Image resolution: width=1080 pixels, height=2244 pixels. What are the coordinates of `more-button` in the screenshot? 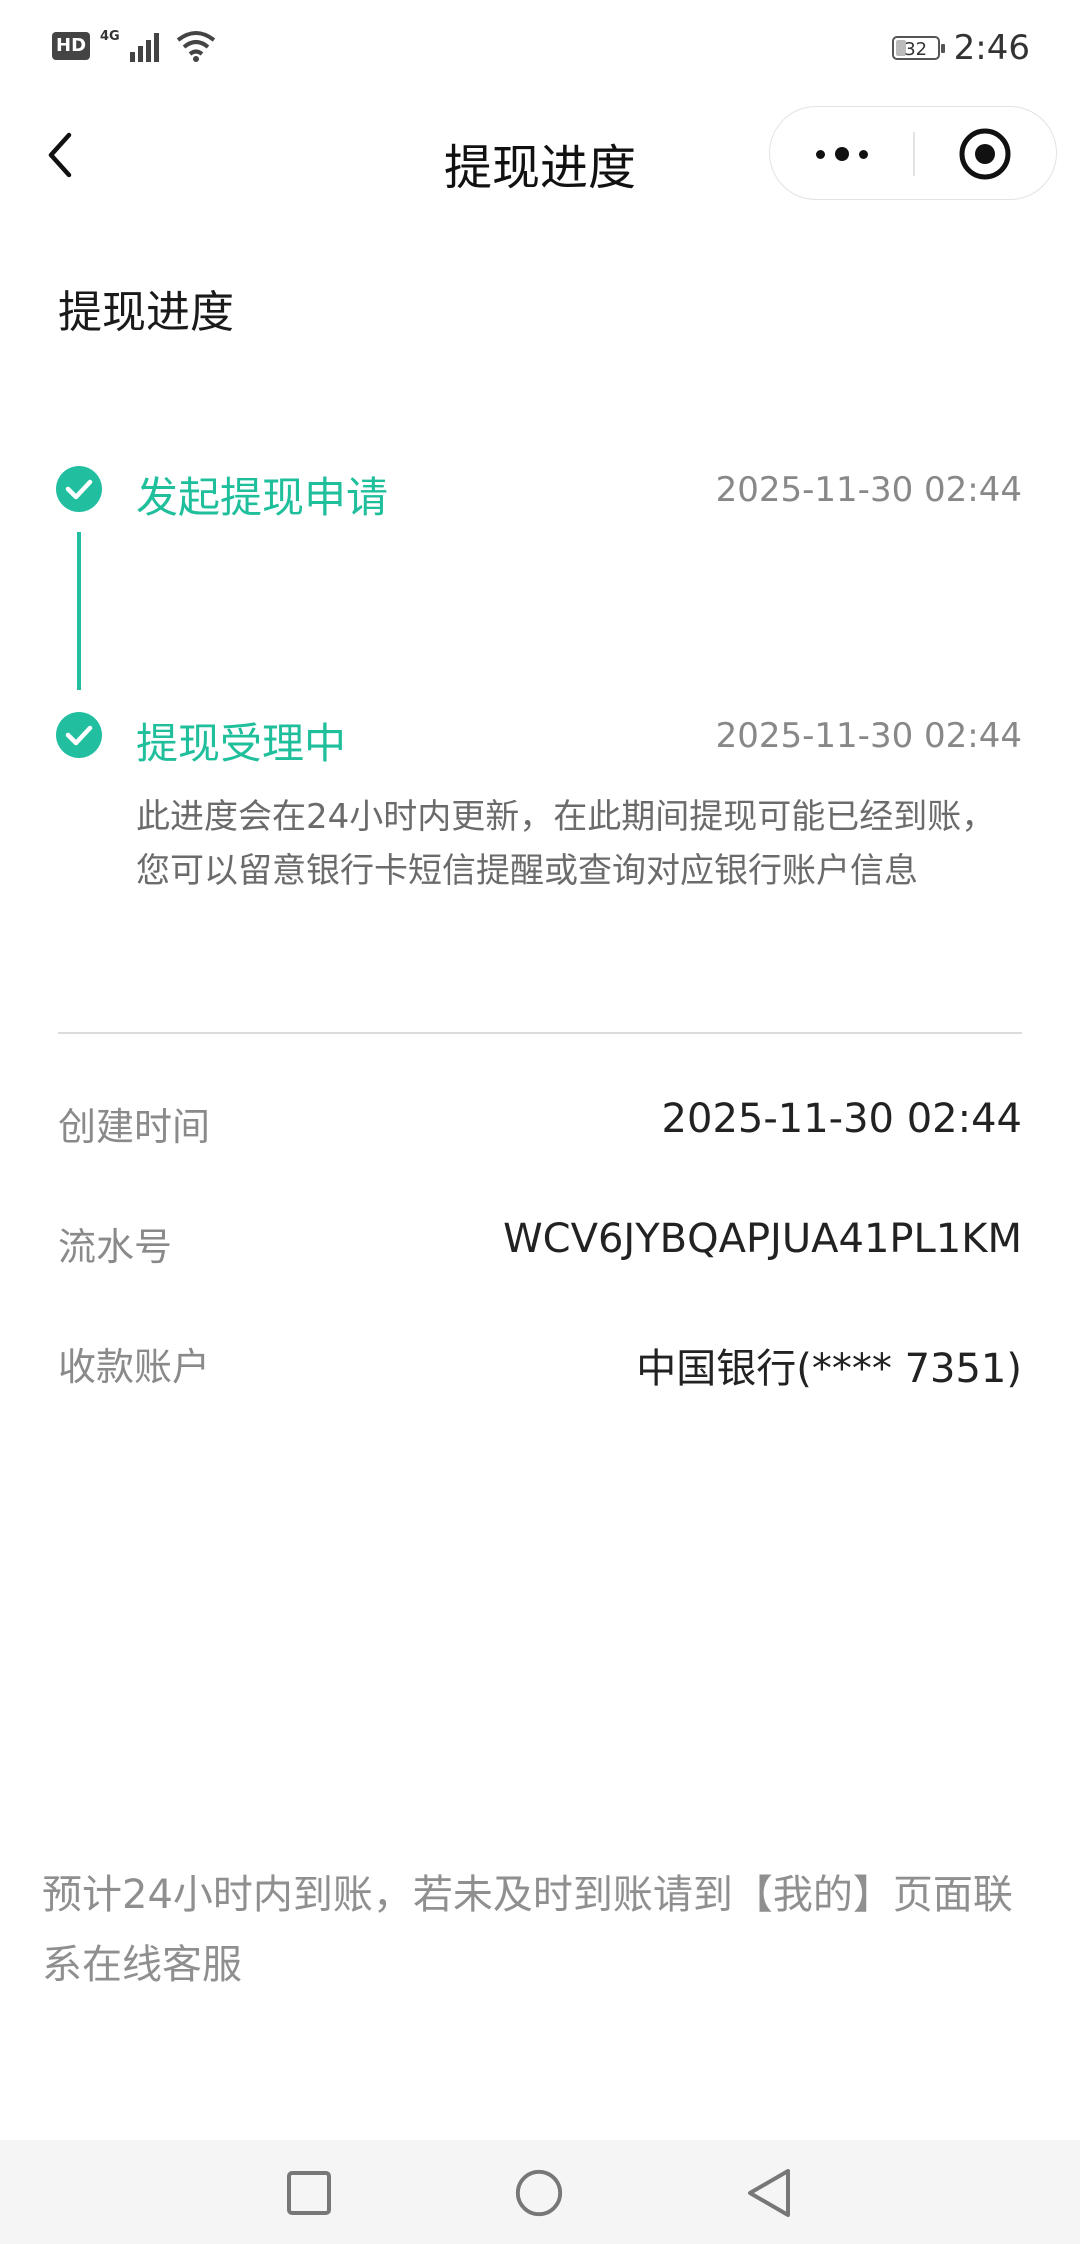 It's located at (841, 154).